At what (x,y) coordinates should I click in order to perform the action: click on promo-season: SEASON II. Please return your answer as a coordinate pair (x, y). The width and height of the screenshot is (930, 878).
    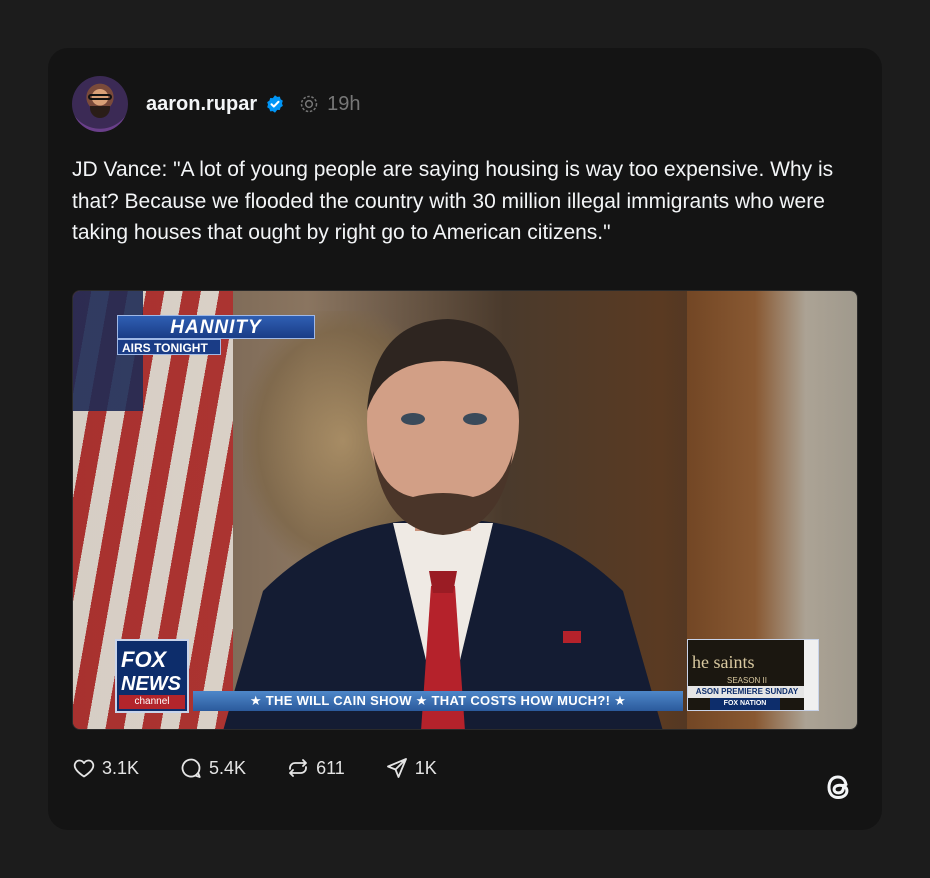
    Looking at the image, I should click on (746, 680).